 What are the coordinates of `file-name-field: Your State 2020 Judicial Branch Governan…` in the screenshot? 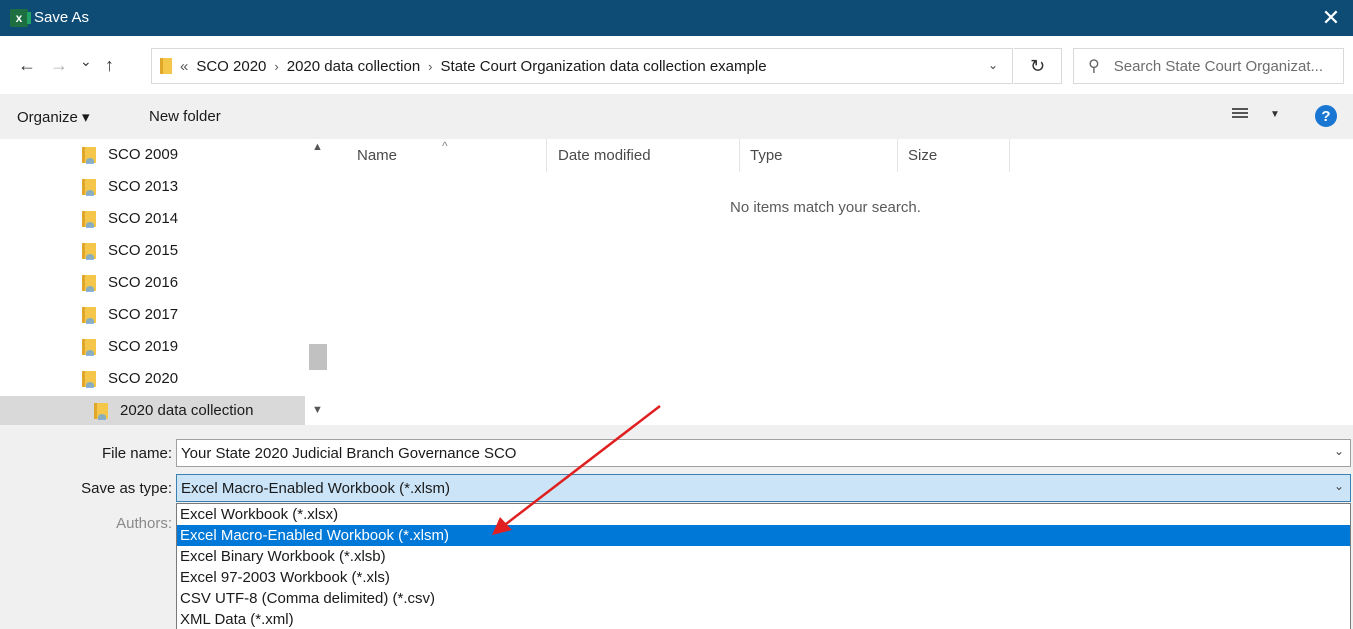 It's located at (763, 453).